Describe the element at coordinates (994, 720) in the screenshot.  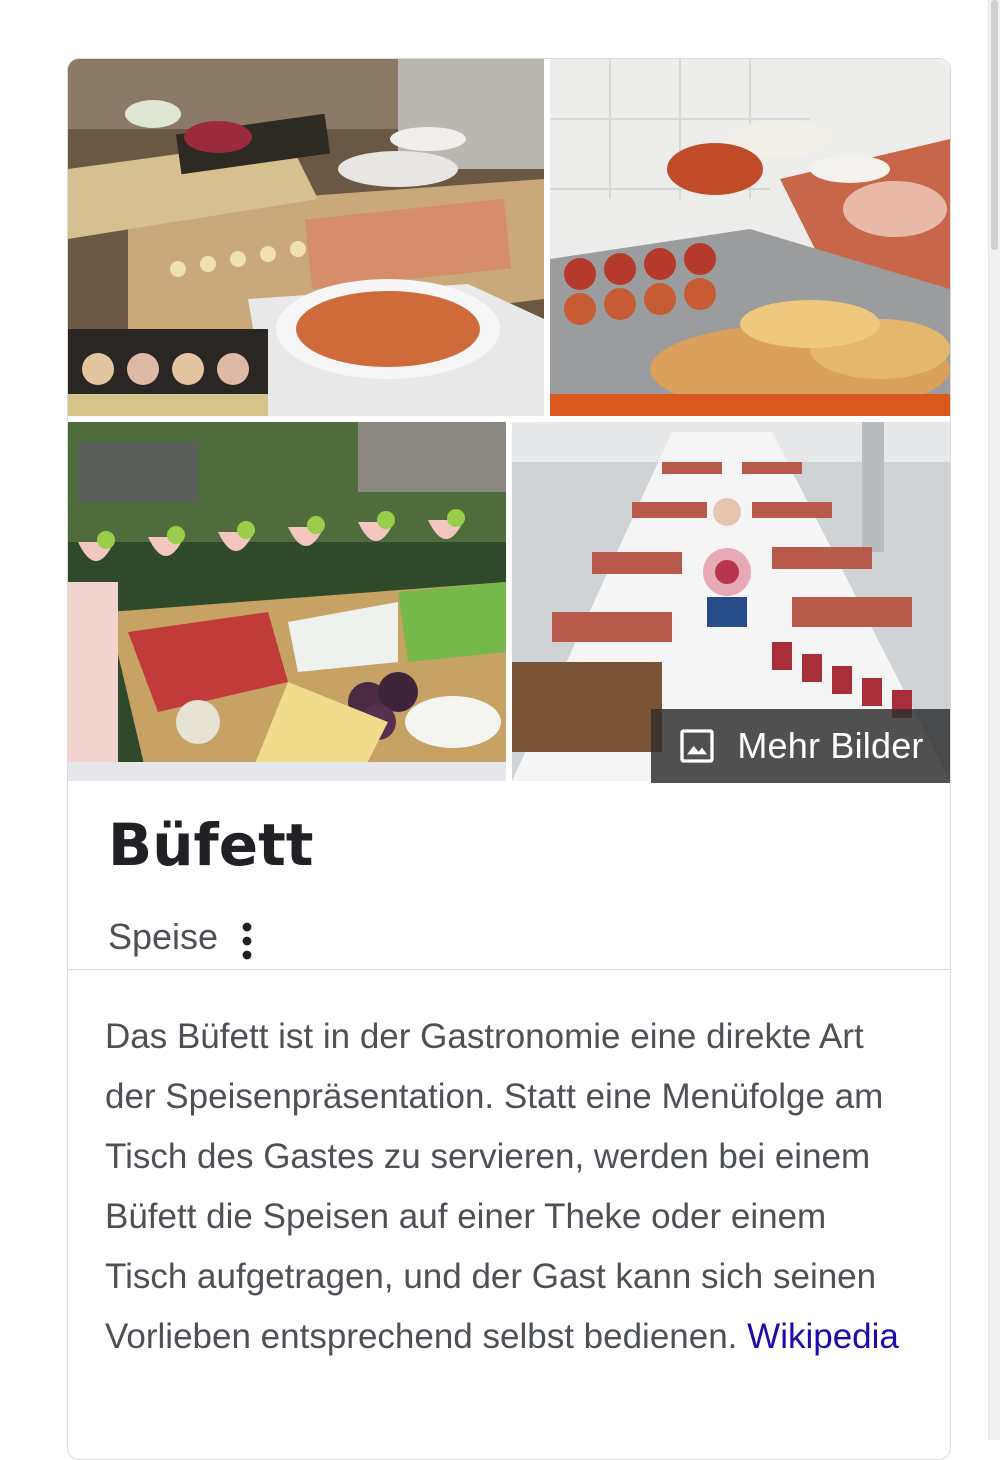
I see `scrollbar` at that location.